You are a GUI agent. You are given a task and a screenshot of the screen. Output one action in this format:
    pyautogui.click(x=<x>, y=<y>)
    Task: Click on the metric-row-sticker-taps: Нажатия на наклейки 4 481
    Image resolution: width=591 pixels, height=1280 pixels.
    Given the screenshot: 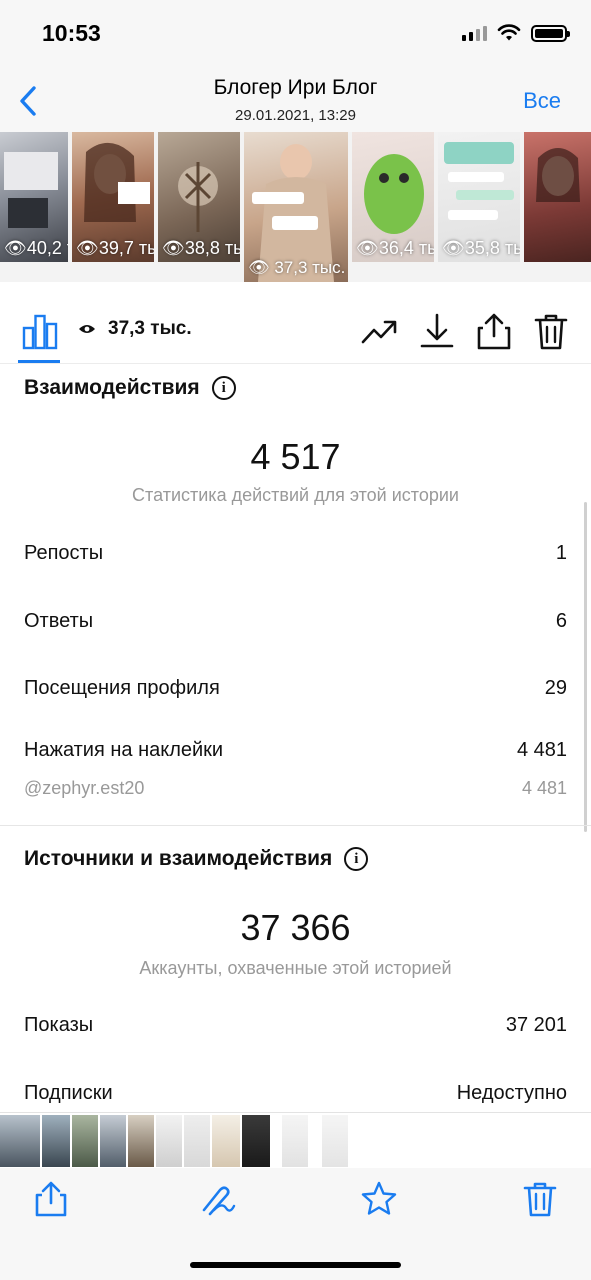 What is the action you would take?
    pyautogui.click(x=295, y=750)
    